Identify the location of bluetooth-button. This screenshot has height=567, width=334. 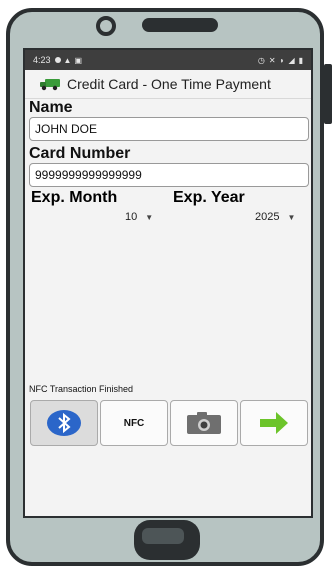
(64, 423).